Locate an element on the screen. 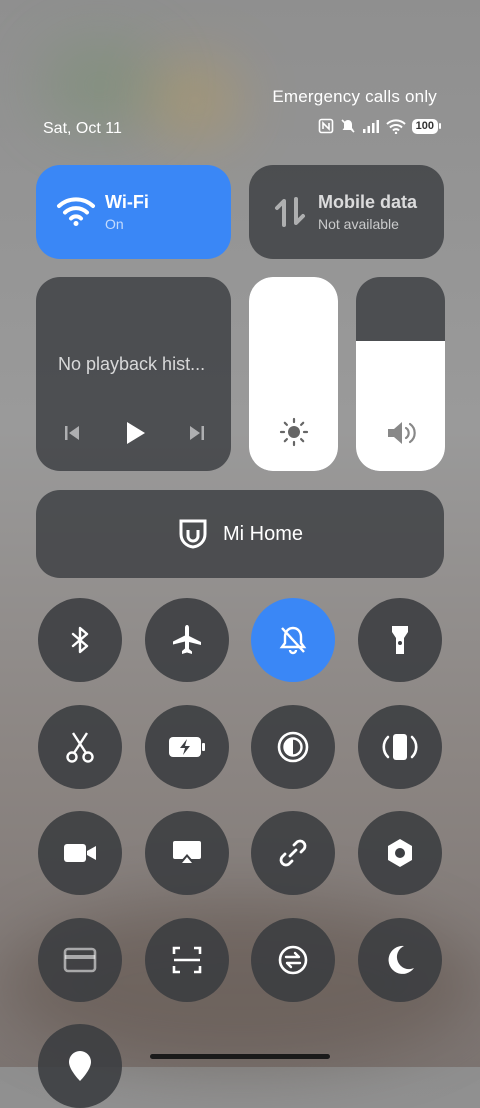  vibrate-toggle is located at coordinates (400, 747).